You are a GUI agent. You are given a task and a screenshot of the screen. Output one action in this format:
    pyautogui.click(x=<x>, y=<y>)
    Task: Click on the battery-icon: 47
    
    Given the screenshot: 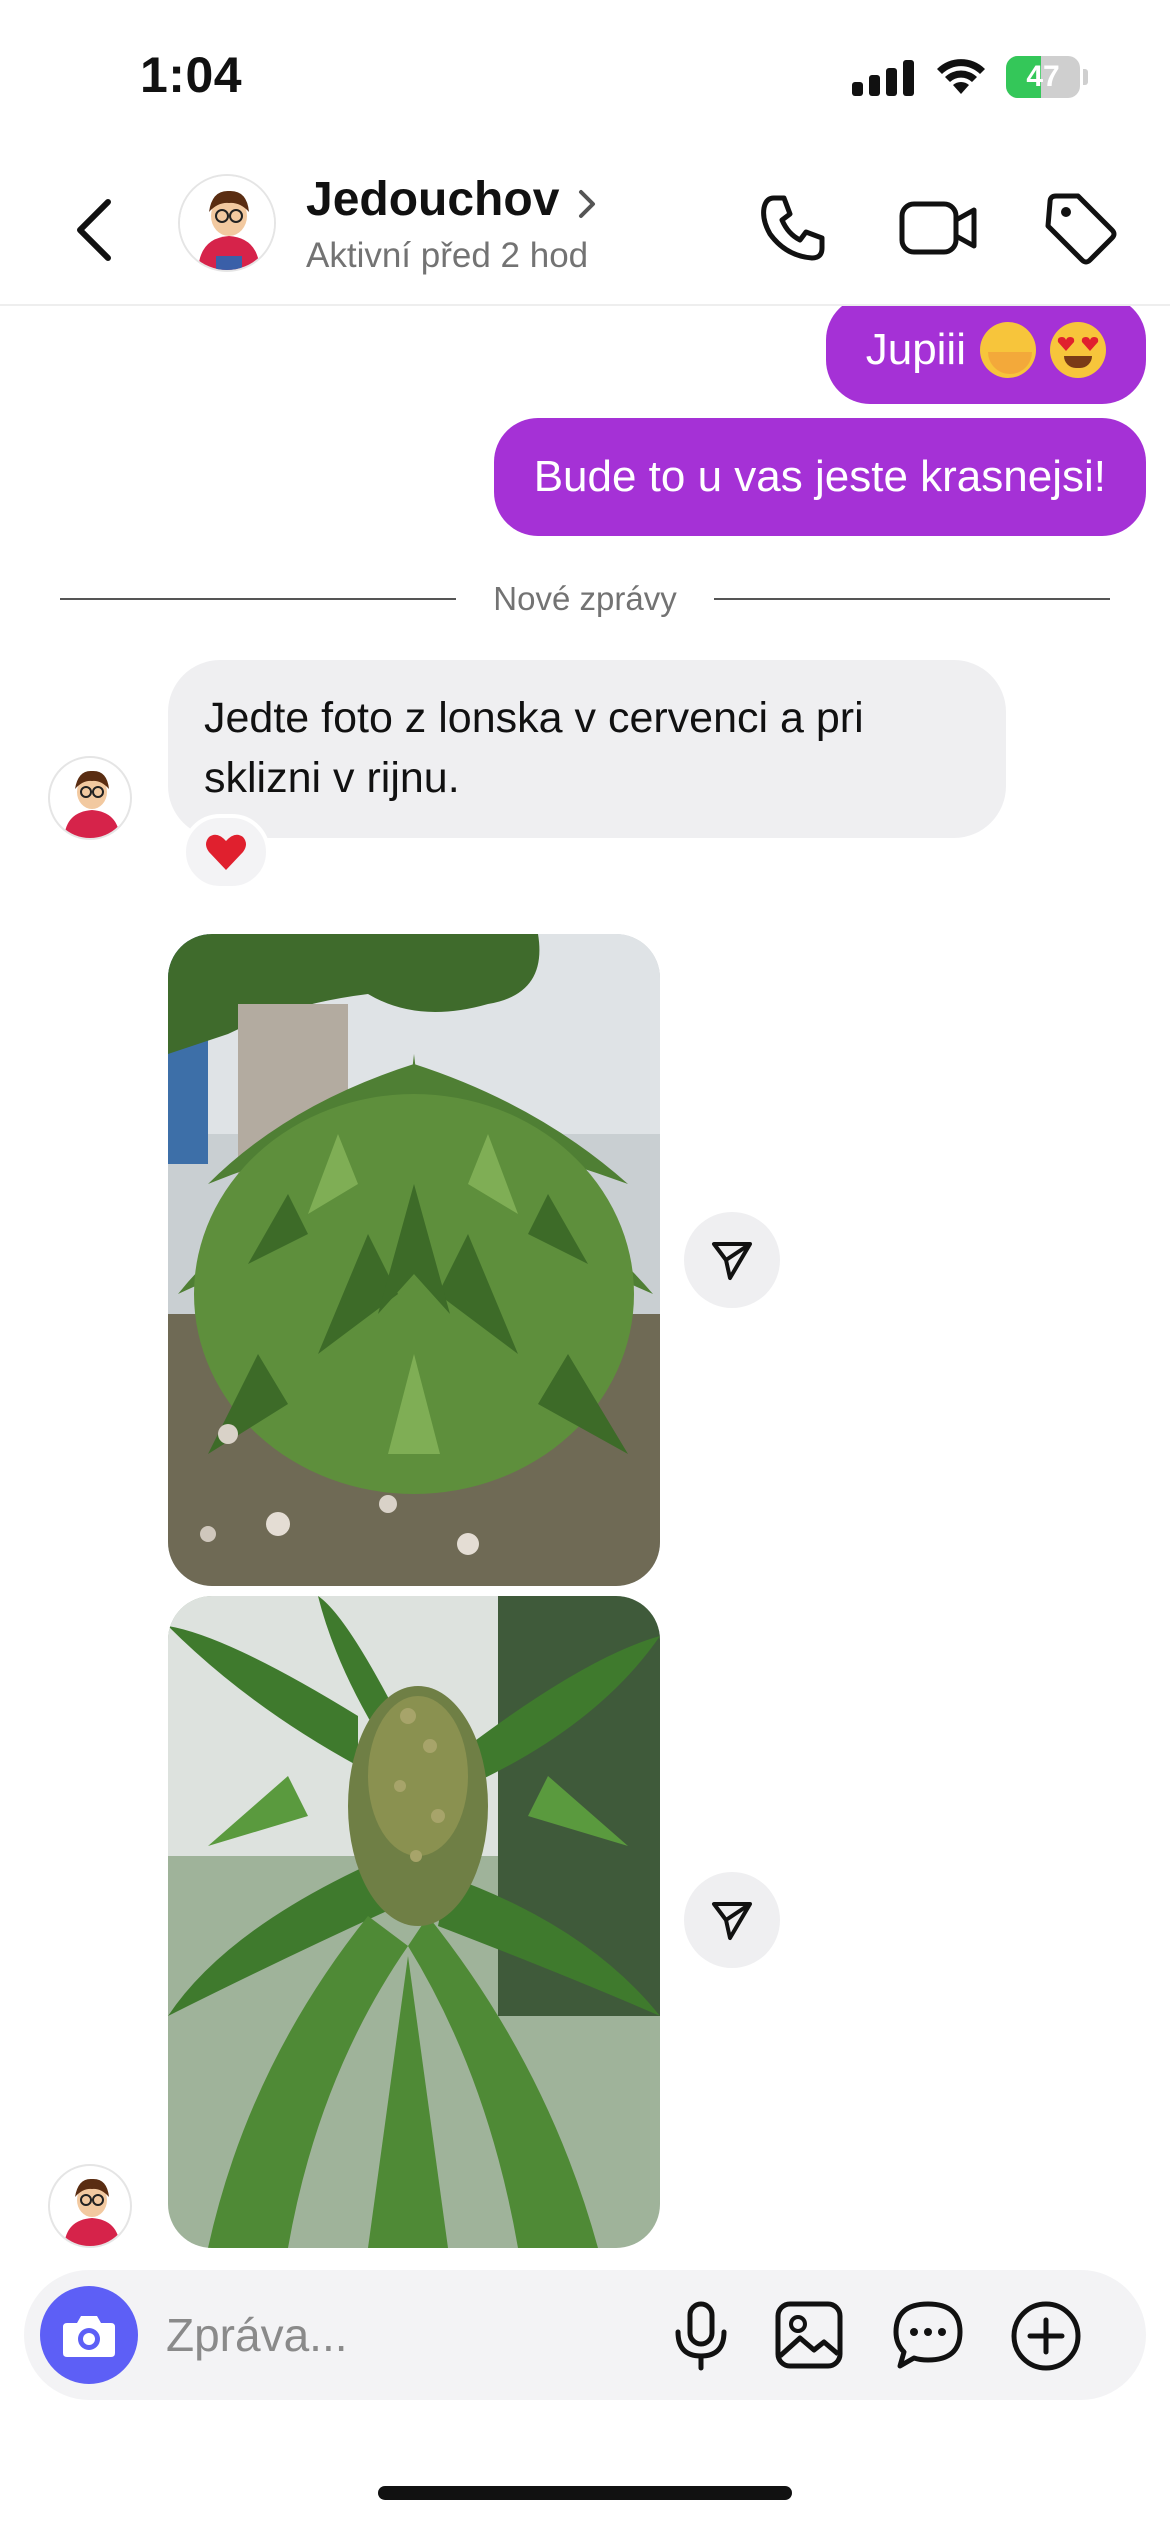 What is the action you would take?
    pyautogui.click(x=1047, y=77)
    